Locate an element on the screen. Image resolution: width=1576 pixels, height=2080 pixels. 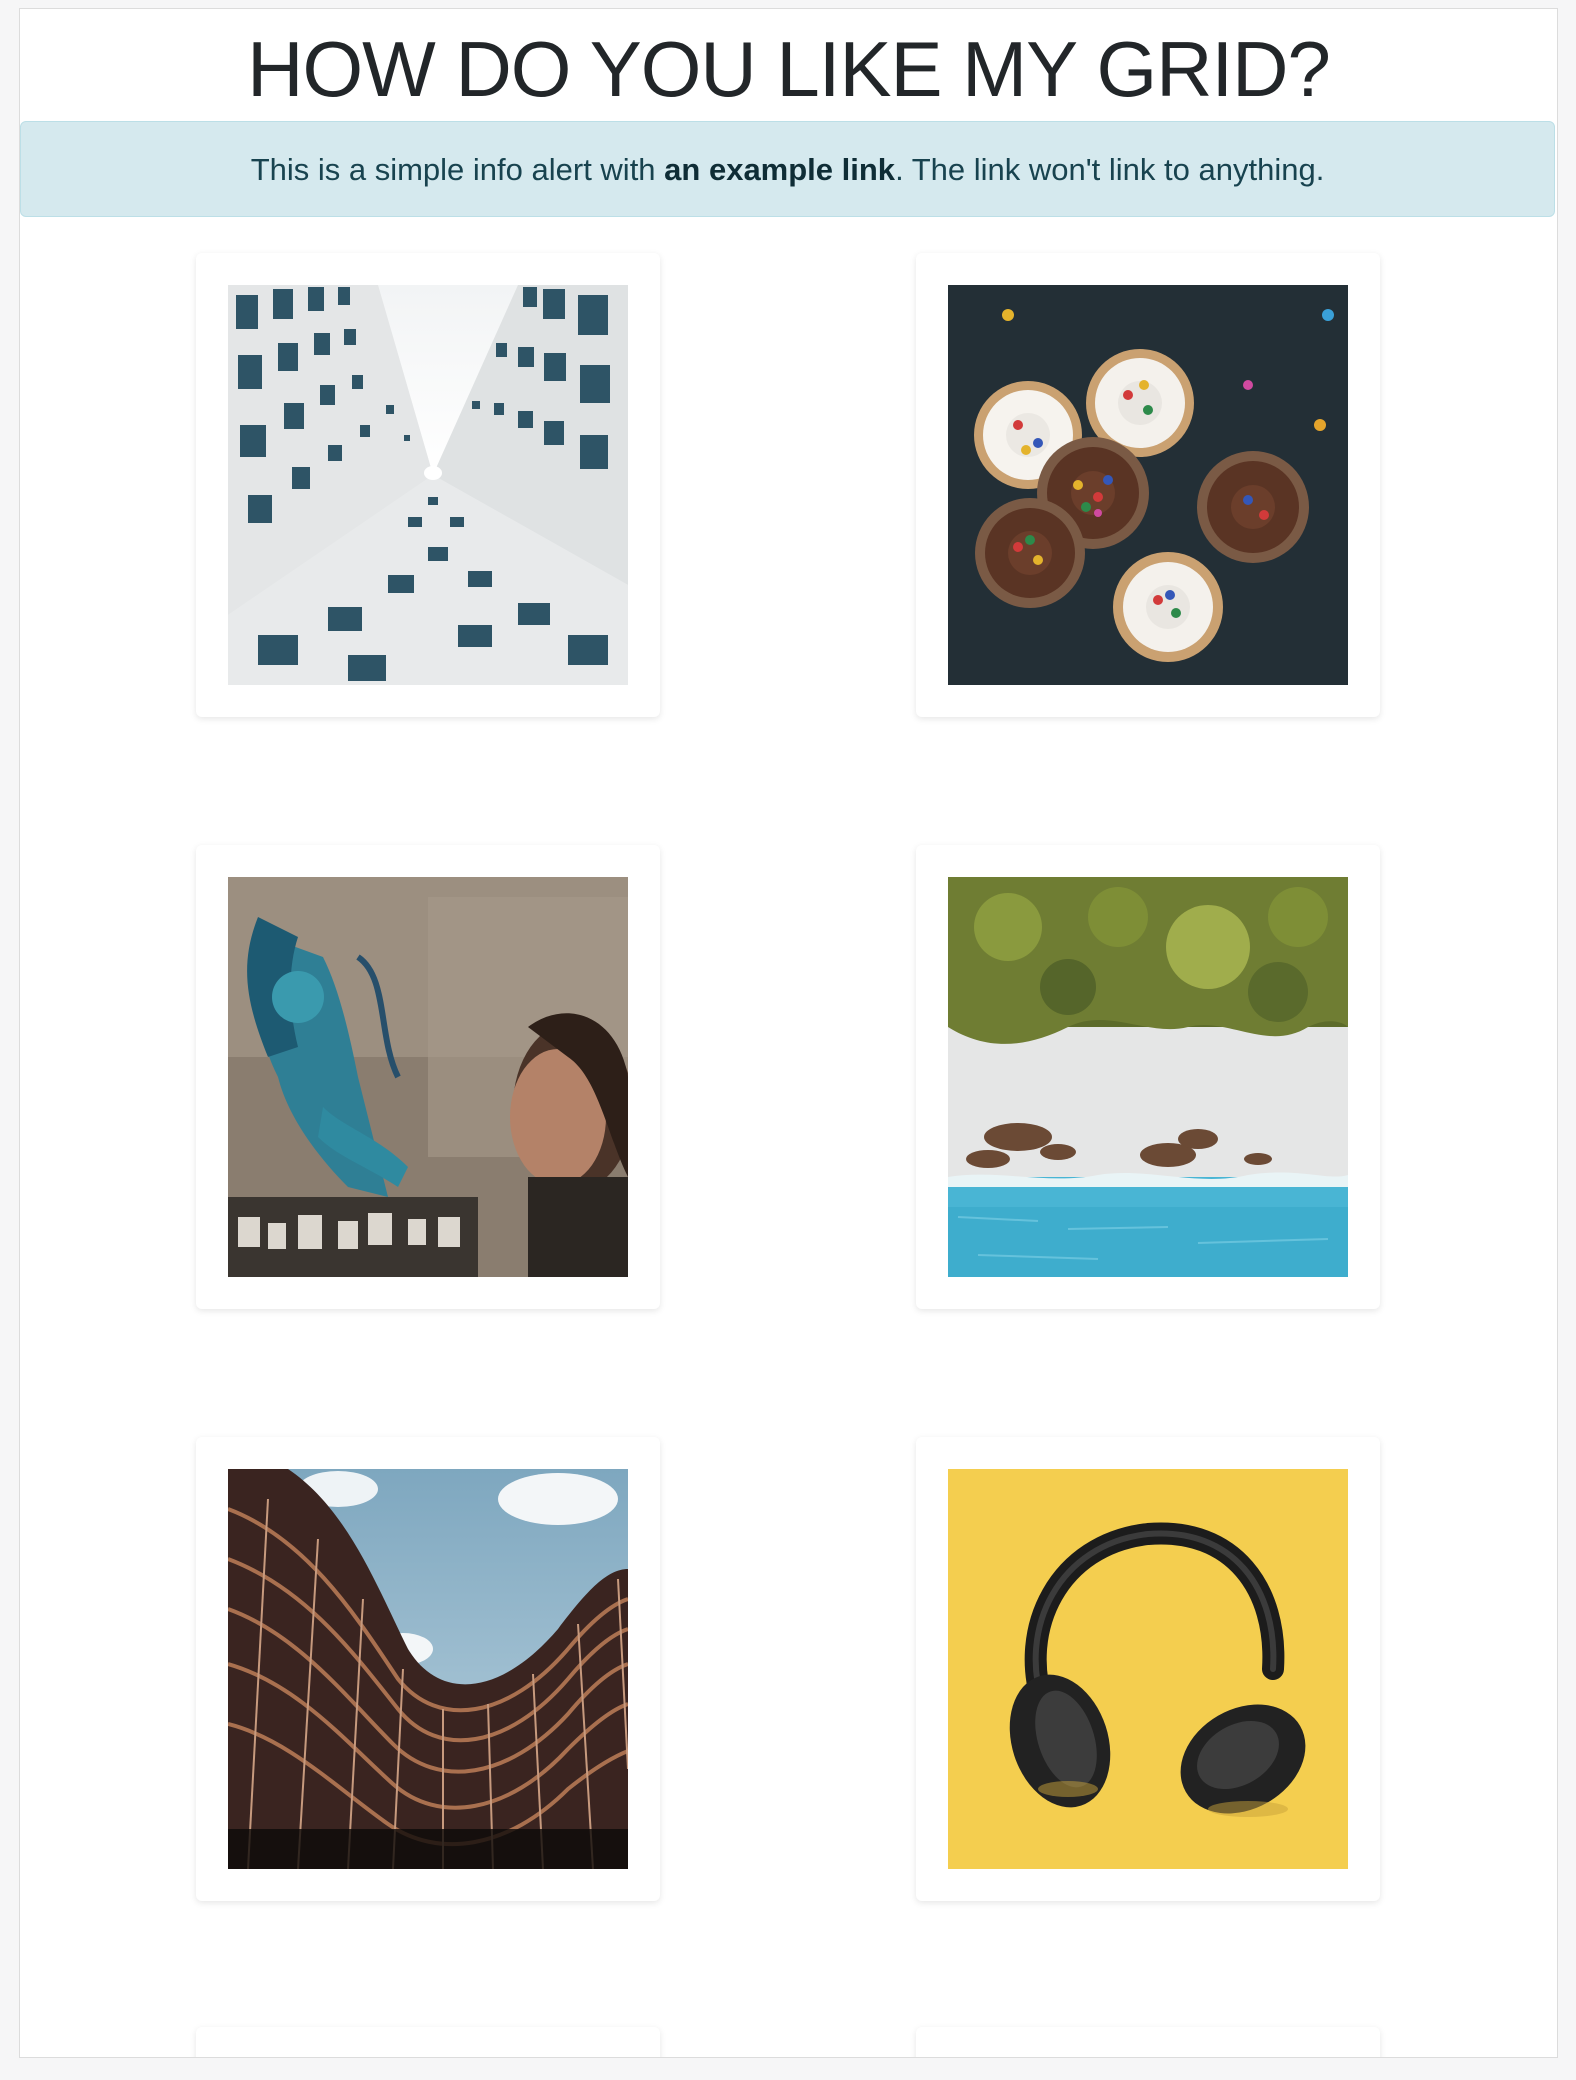
gallery-photo-mural is located at coordinates (428, 1077).